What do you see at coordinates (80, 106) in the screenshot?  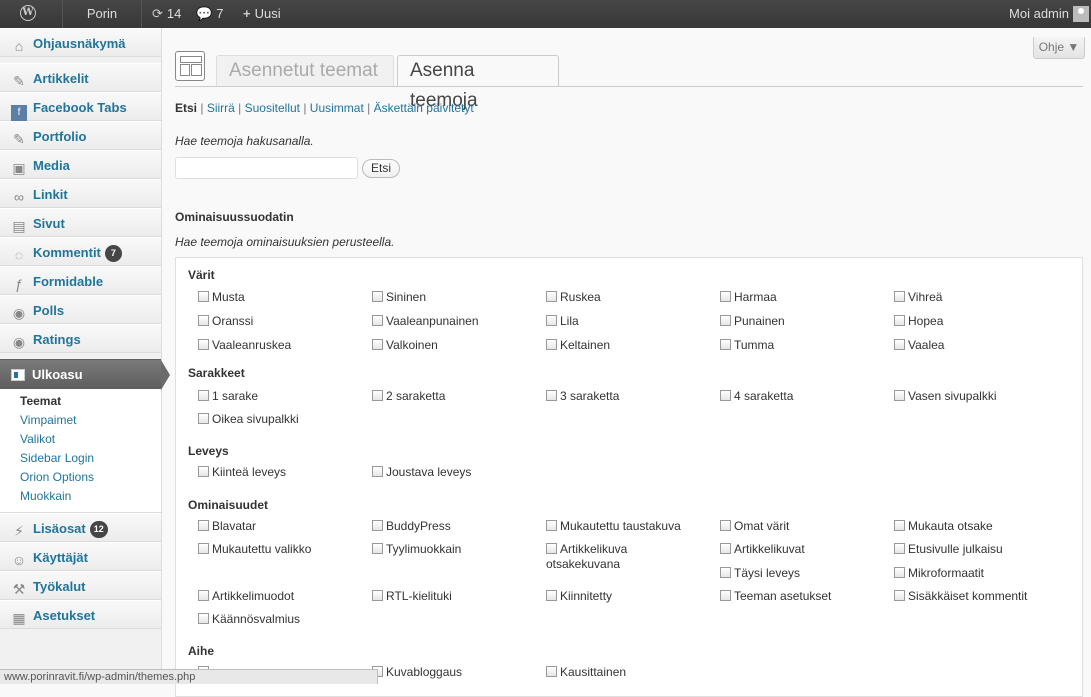 I see `sidebar-item-facebook-tabs: f Facebook Tabs` at bounding box center [80, 106].